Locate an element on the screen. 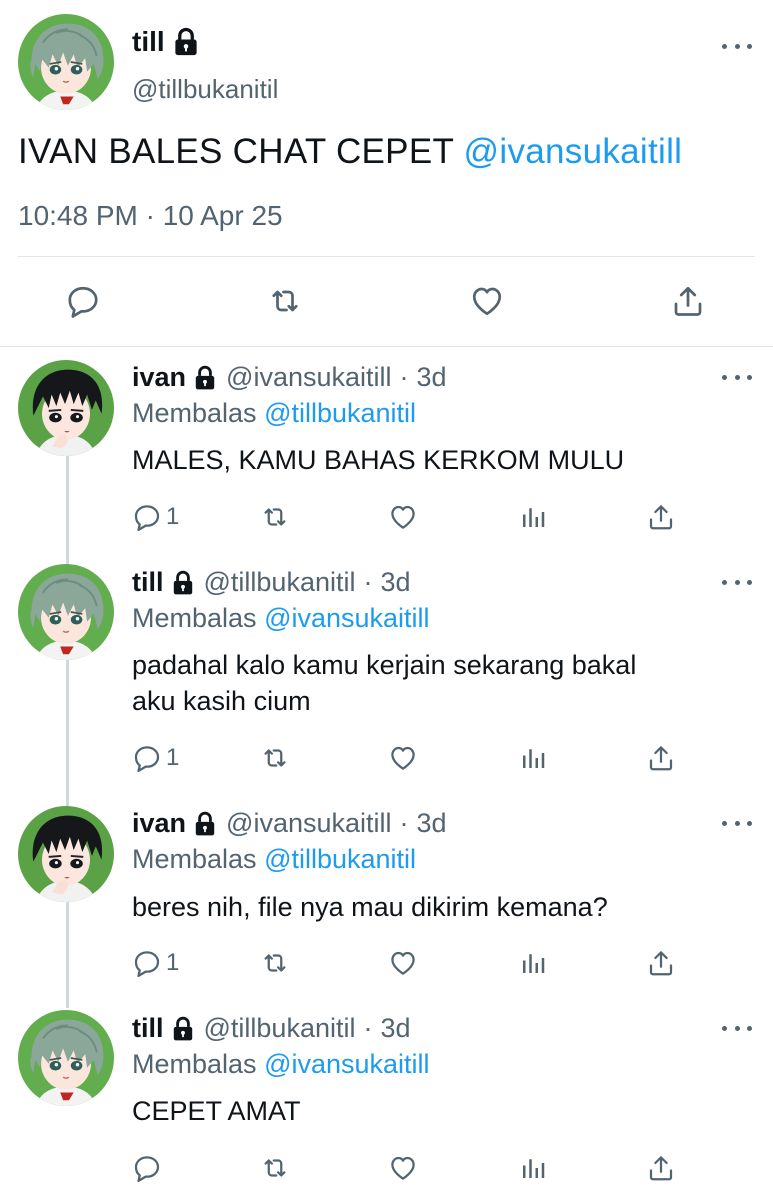  reply-button is located at coordinates (149, 1168).